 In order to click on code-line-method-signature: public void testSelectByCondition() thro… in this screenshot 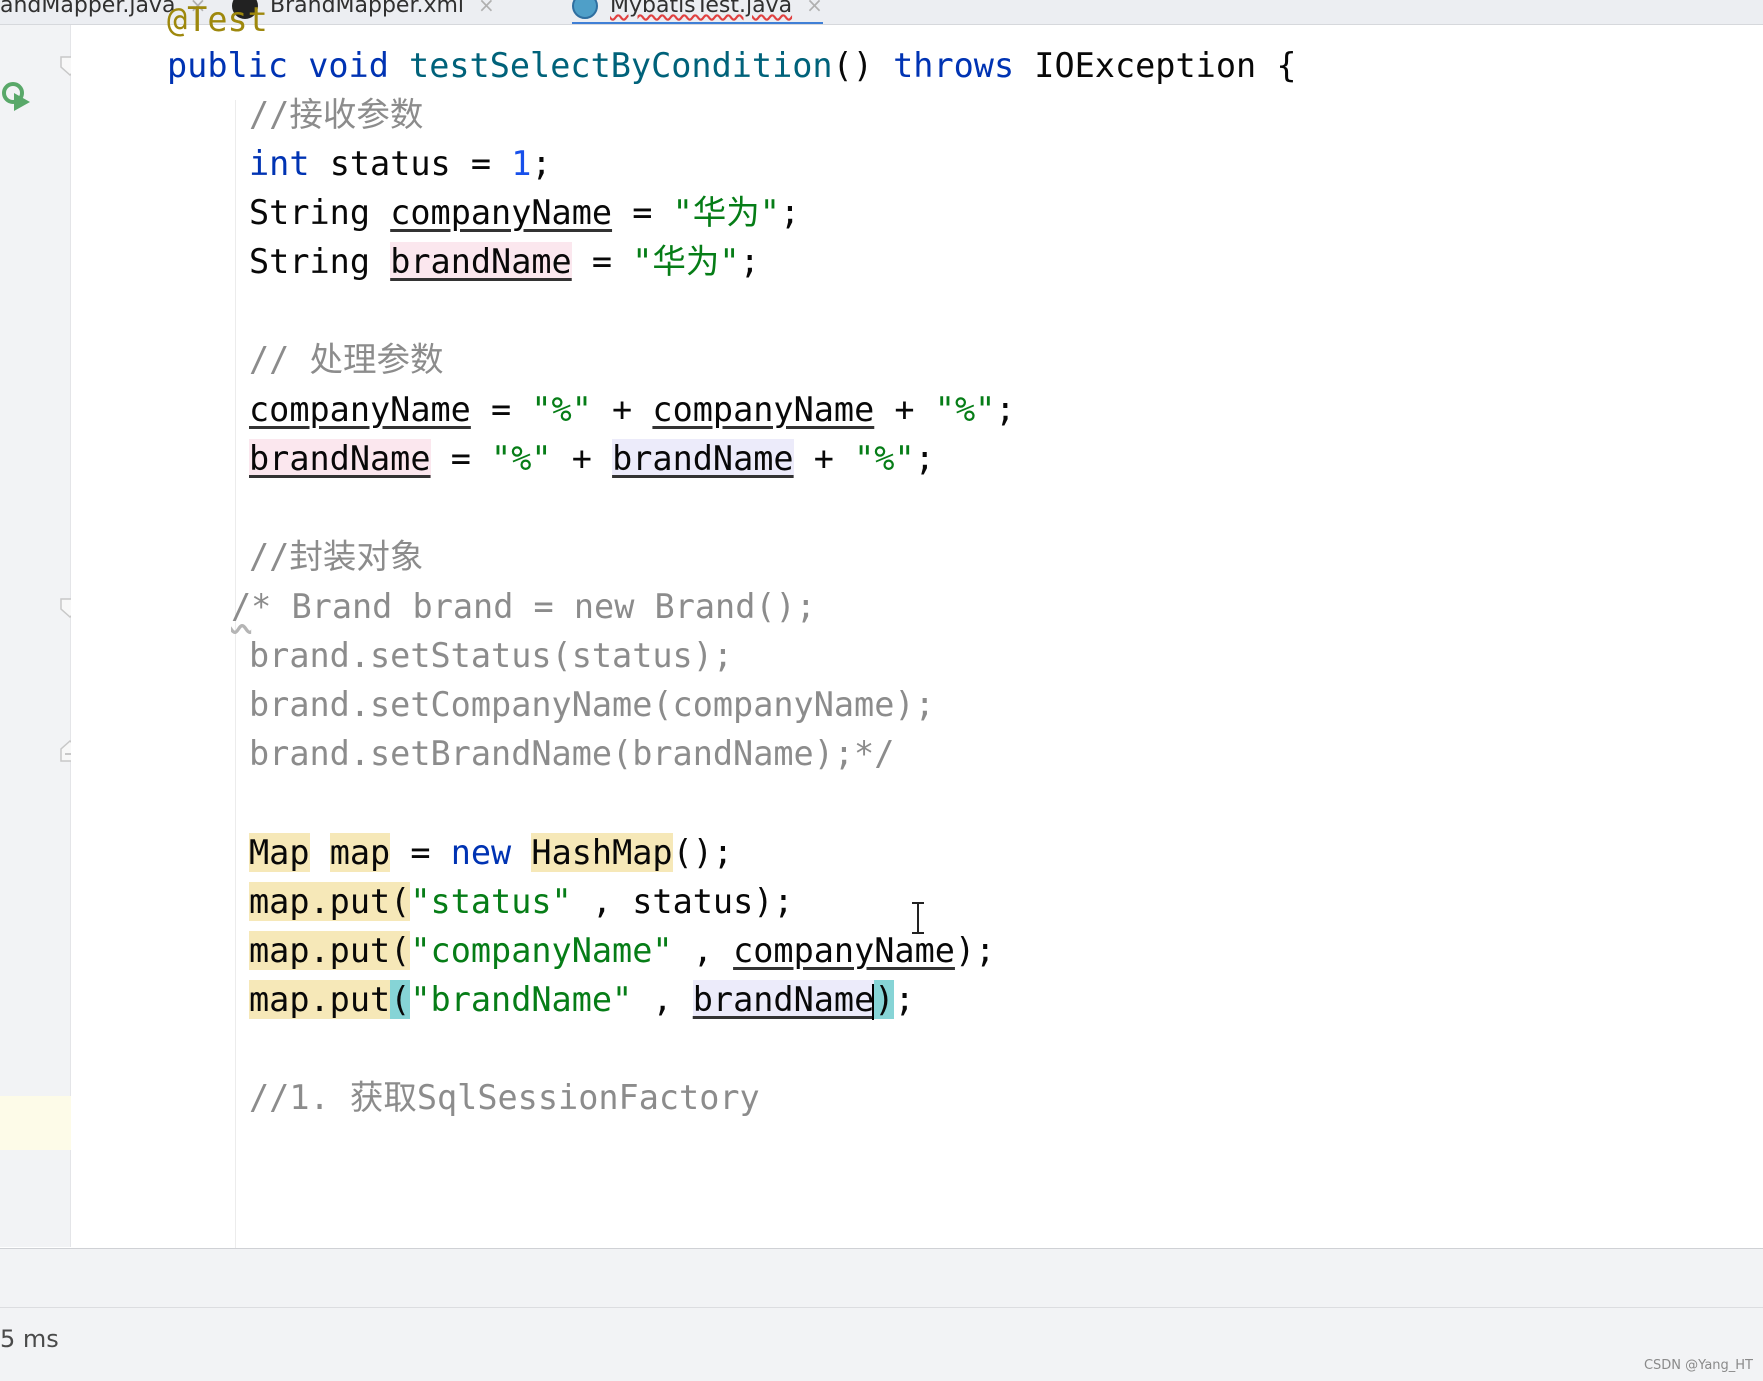, I will do `click(732, 65)`.